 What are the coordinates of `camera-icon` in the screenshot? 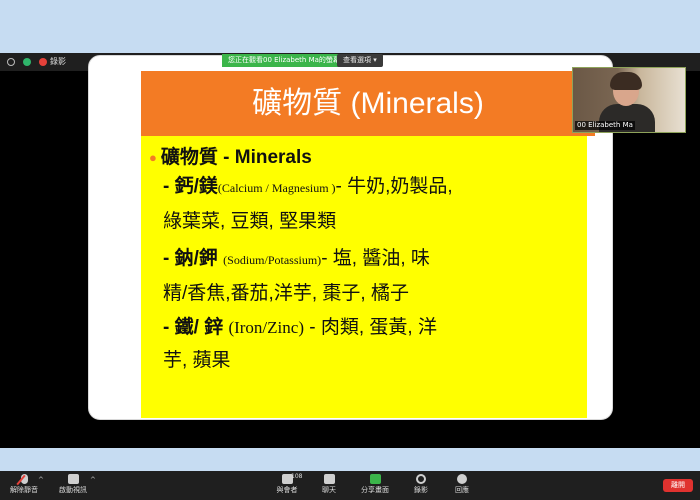 It's located at (73, 479).